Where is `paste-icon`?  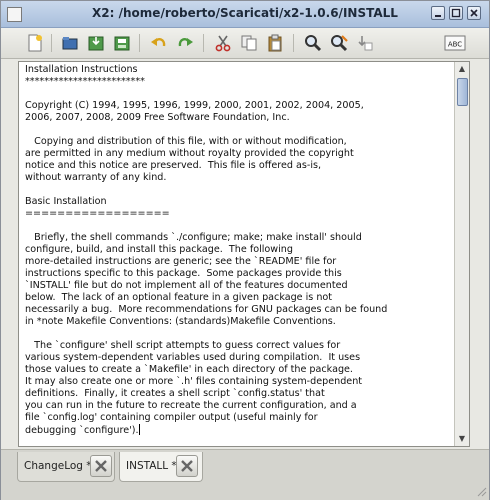
paste-icon is located at coordinates (275, 43).